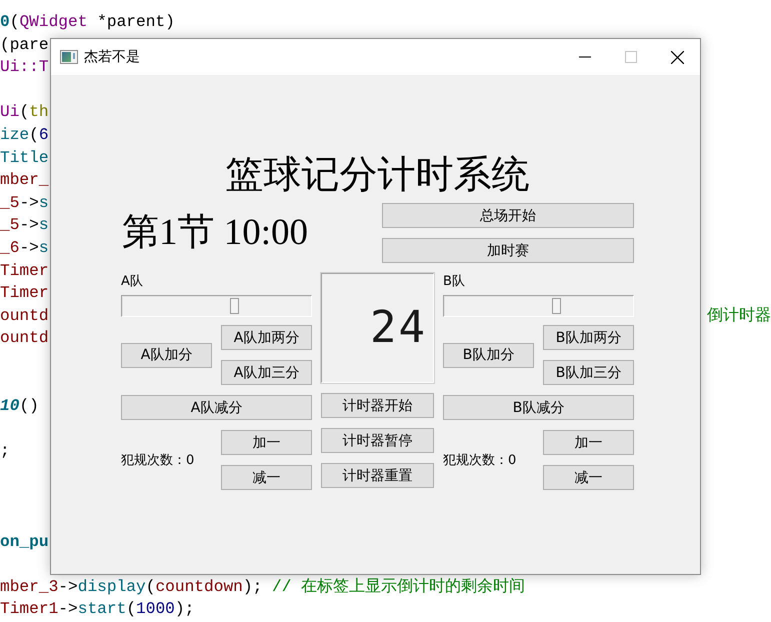  What do you see at coordinates (69, 57) in the screenshot?
I see `app-icon` at bounding box center [69, 57].